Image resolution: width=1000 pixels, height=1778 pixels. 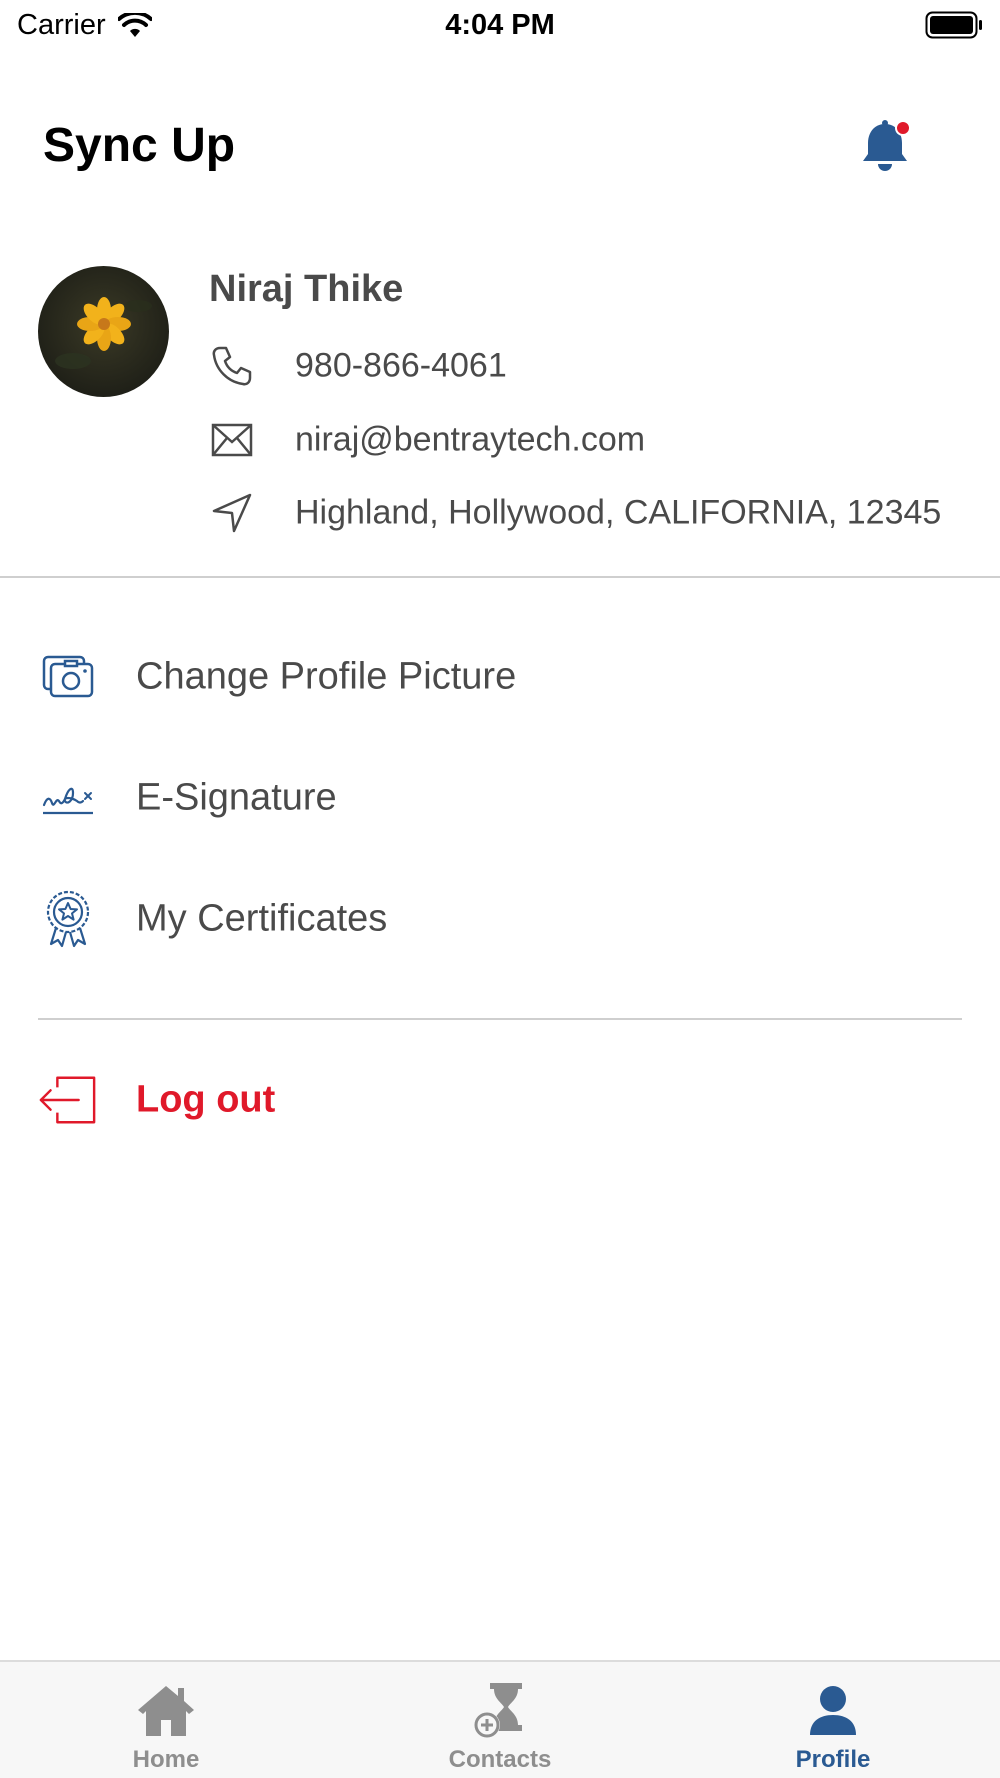 I want to click on tab-contacts: Contacts, so click(x=500, y=1720).